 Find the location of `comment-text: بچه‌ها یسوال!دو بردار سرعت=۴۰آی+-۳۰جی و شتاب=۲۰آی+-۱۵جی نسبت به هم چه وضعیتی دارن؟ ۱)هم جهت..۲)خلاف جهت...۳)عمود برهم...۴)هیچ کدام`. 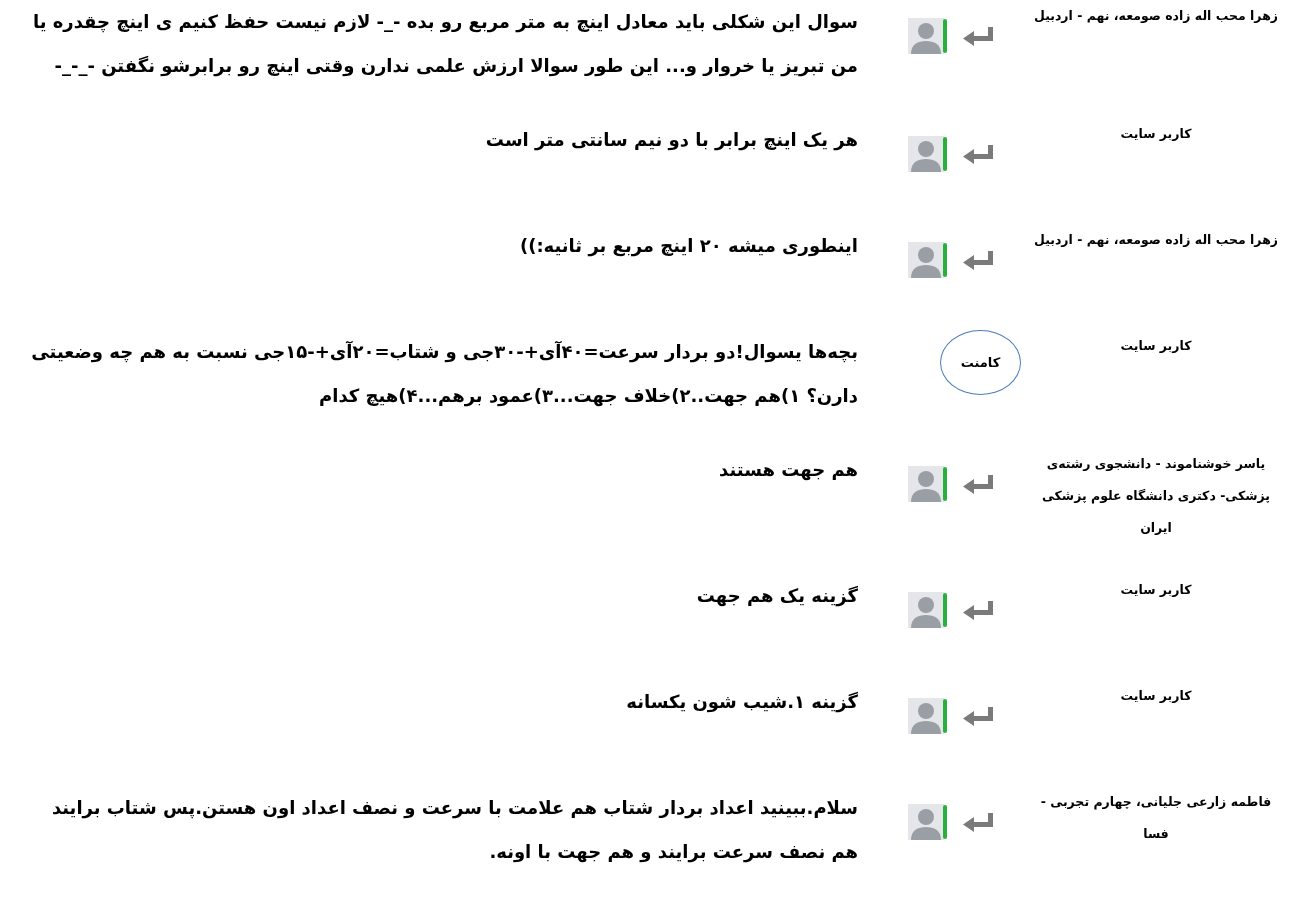

comment-text: بچه‌ها یسوال!دو بردار سرعت=۴۰آی+-۳۰جی و شتاب=۲۰آی+-۱۵جی نسبت به هم چه وضعیتی دارن؟ ۱)هم جهت..۲)خلاف جهت...۳)عمود برهم...۴)هیچ کدام is located at coordinates (444, 374).